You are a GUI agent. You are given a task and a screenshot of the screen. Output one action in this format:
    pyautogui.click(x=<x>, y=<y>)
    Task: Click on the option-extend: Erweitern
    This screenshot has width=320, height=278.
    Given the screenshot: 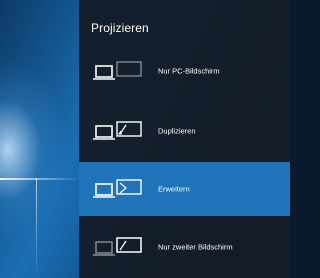 What is the action you would take?
    pyautogui.click(x=184, y=189)
    